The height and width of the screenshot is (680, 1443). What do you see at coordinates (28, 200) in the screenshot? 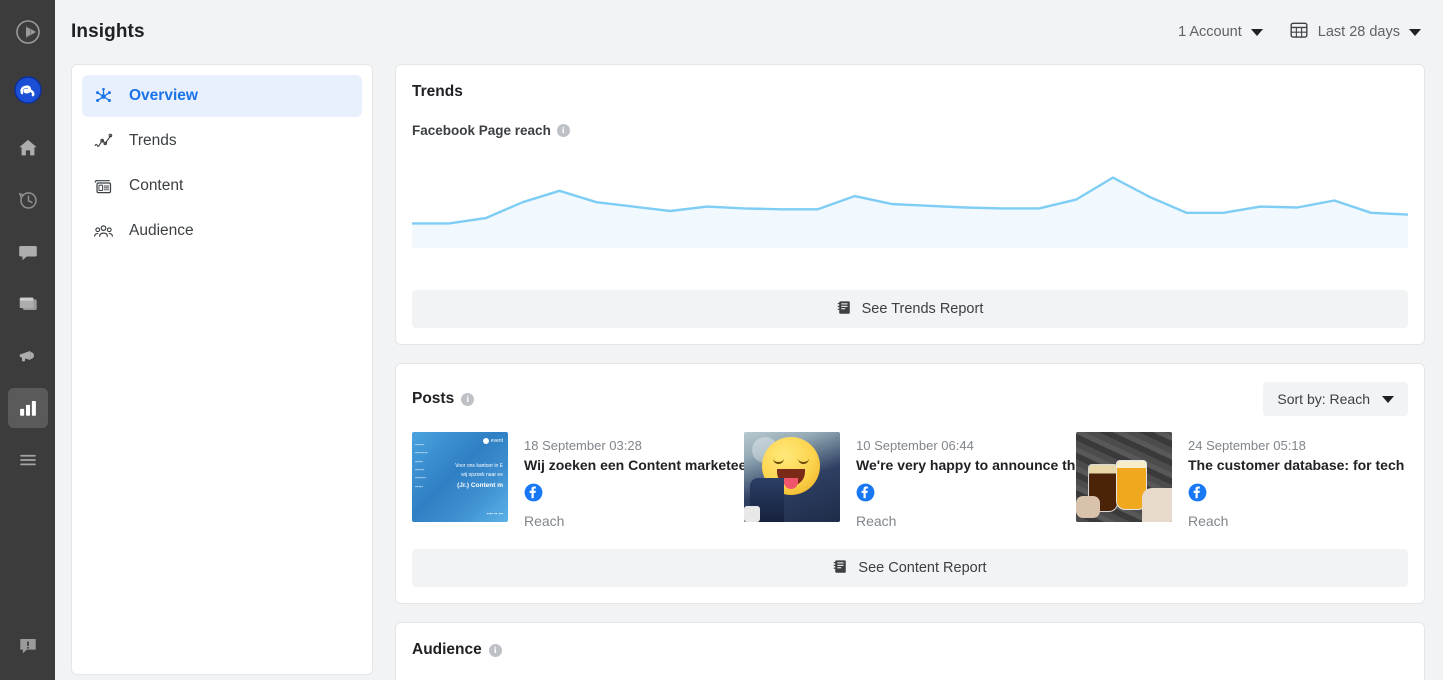
I see `history-icon` at bounding box center [28, 200].